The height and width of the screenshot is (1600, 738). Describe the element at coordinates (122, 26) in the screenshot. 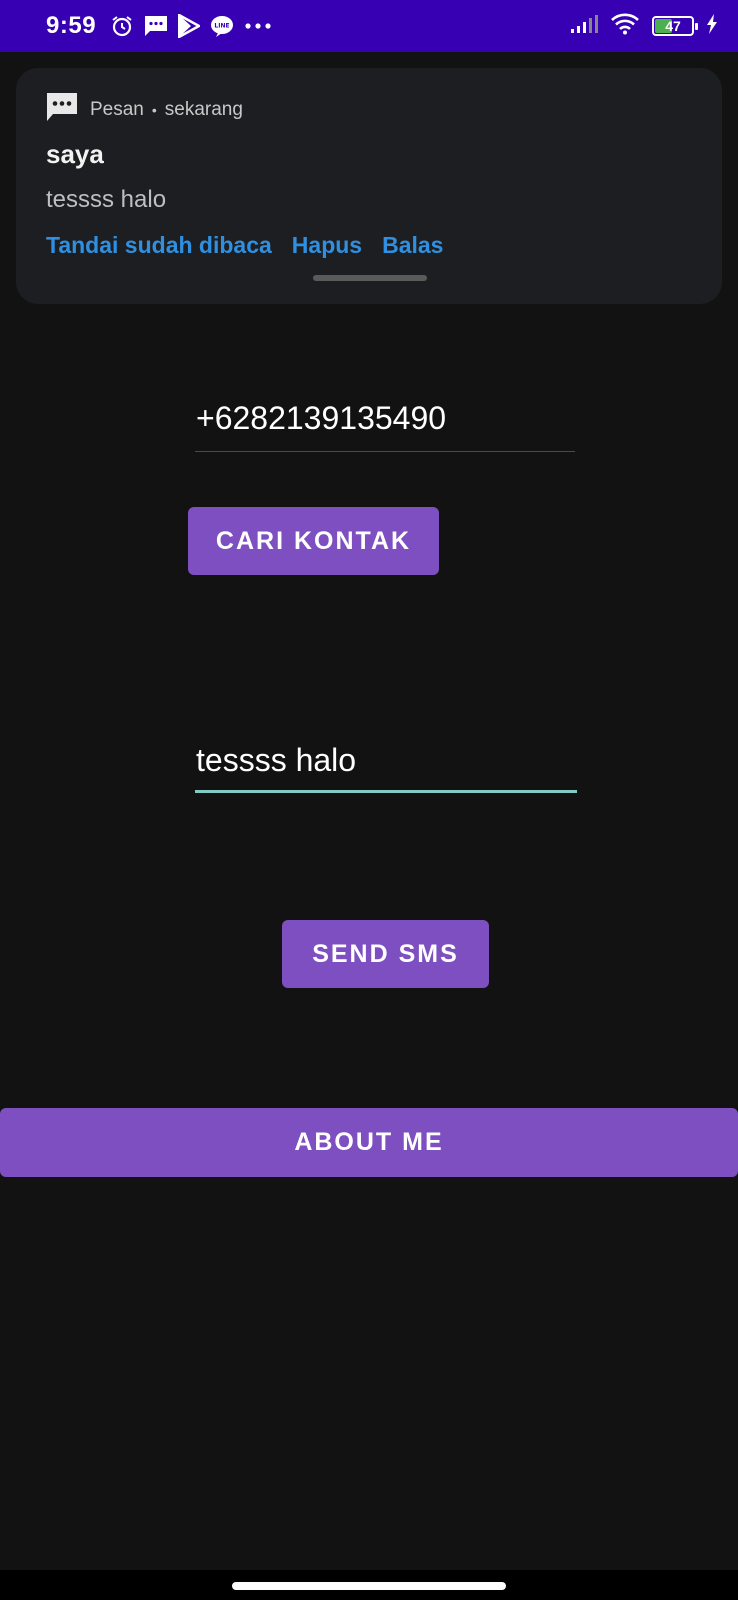

I see `alarm-icon` at that location.